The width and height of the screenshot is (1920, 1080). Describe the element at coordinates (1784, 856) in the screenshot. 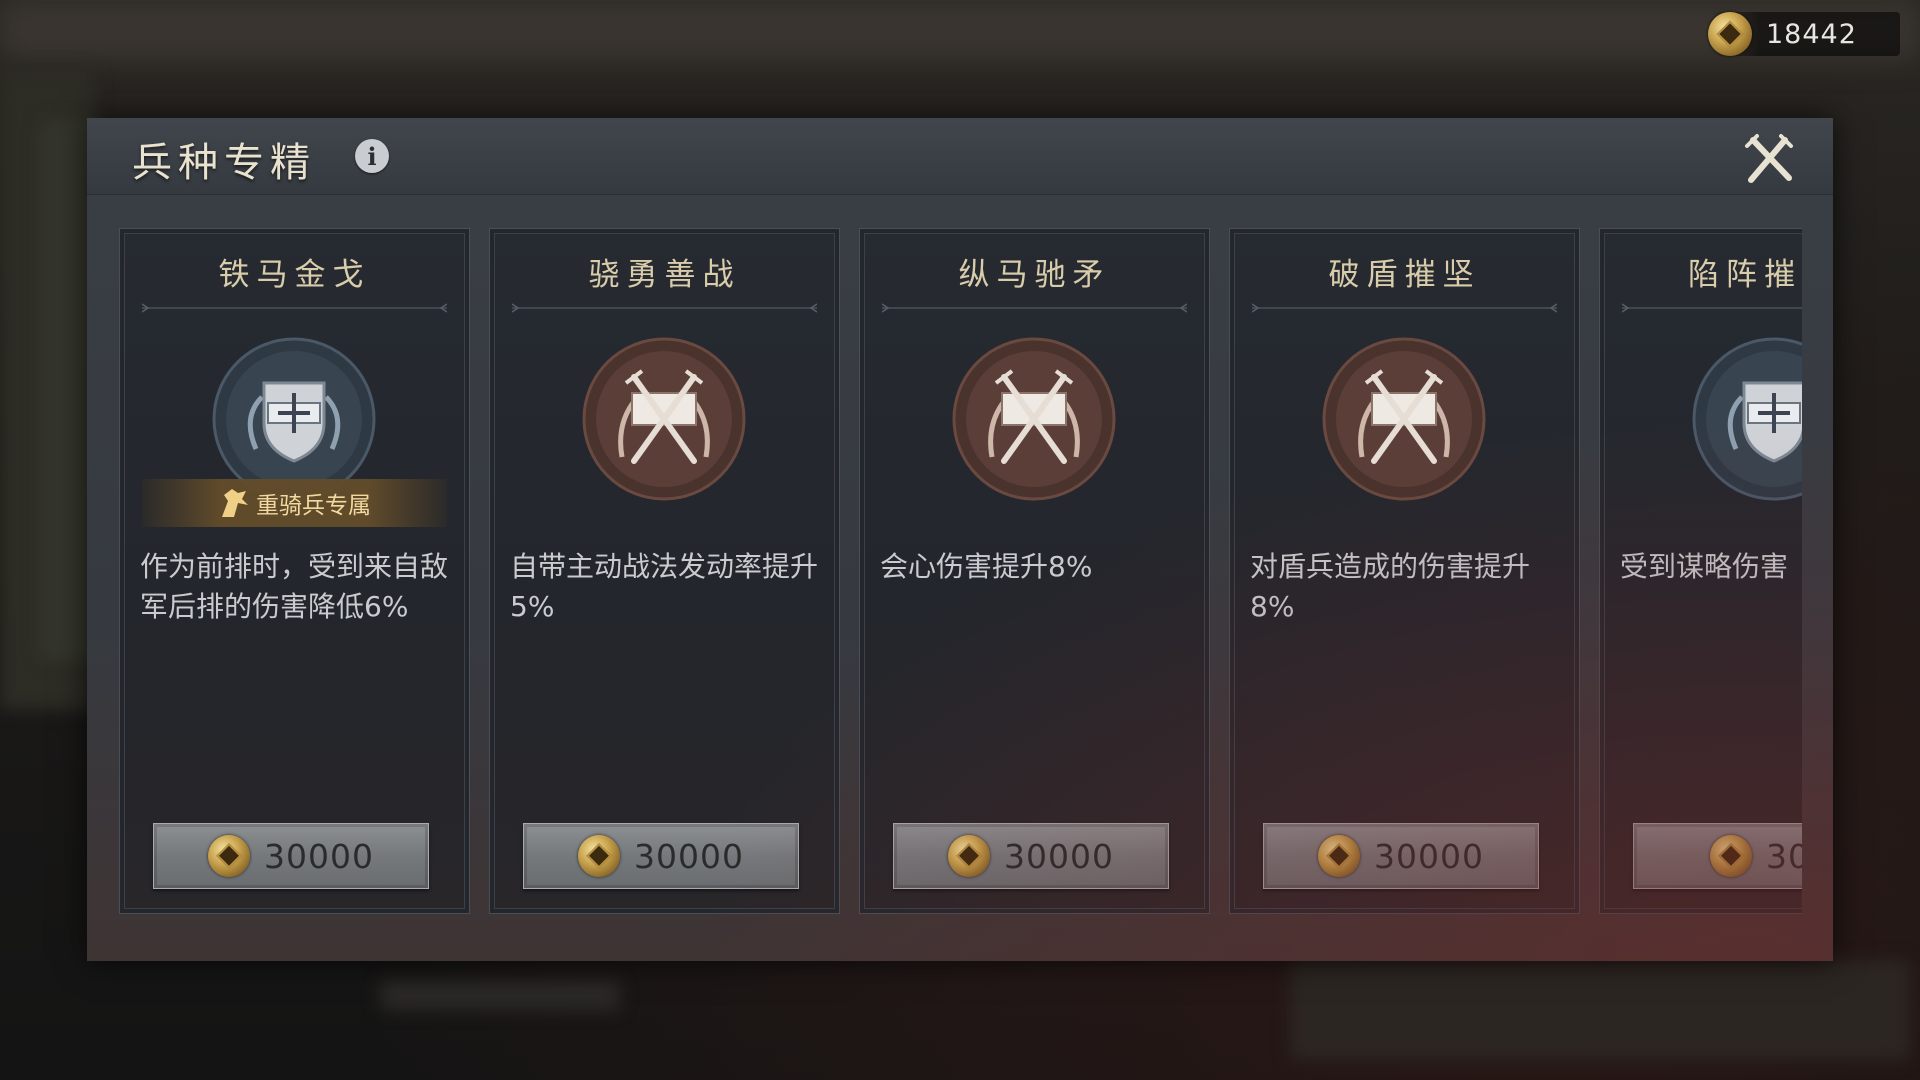

I see `price-label: 300` at that location.